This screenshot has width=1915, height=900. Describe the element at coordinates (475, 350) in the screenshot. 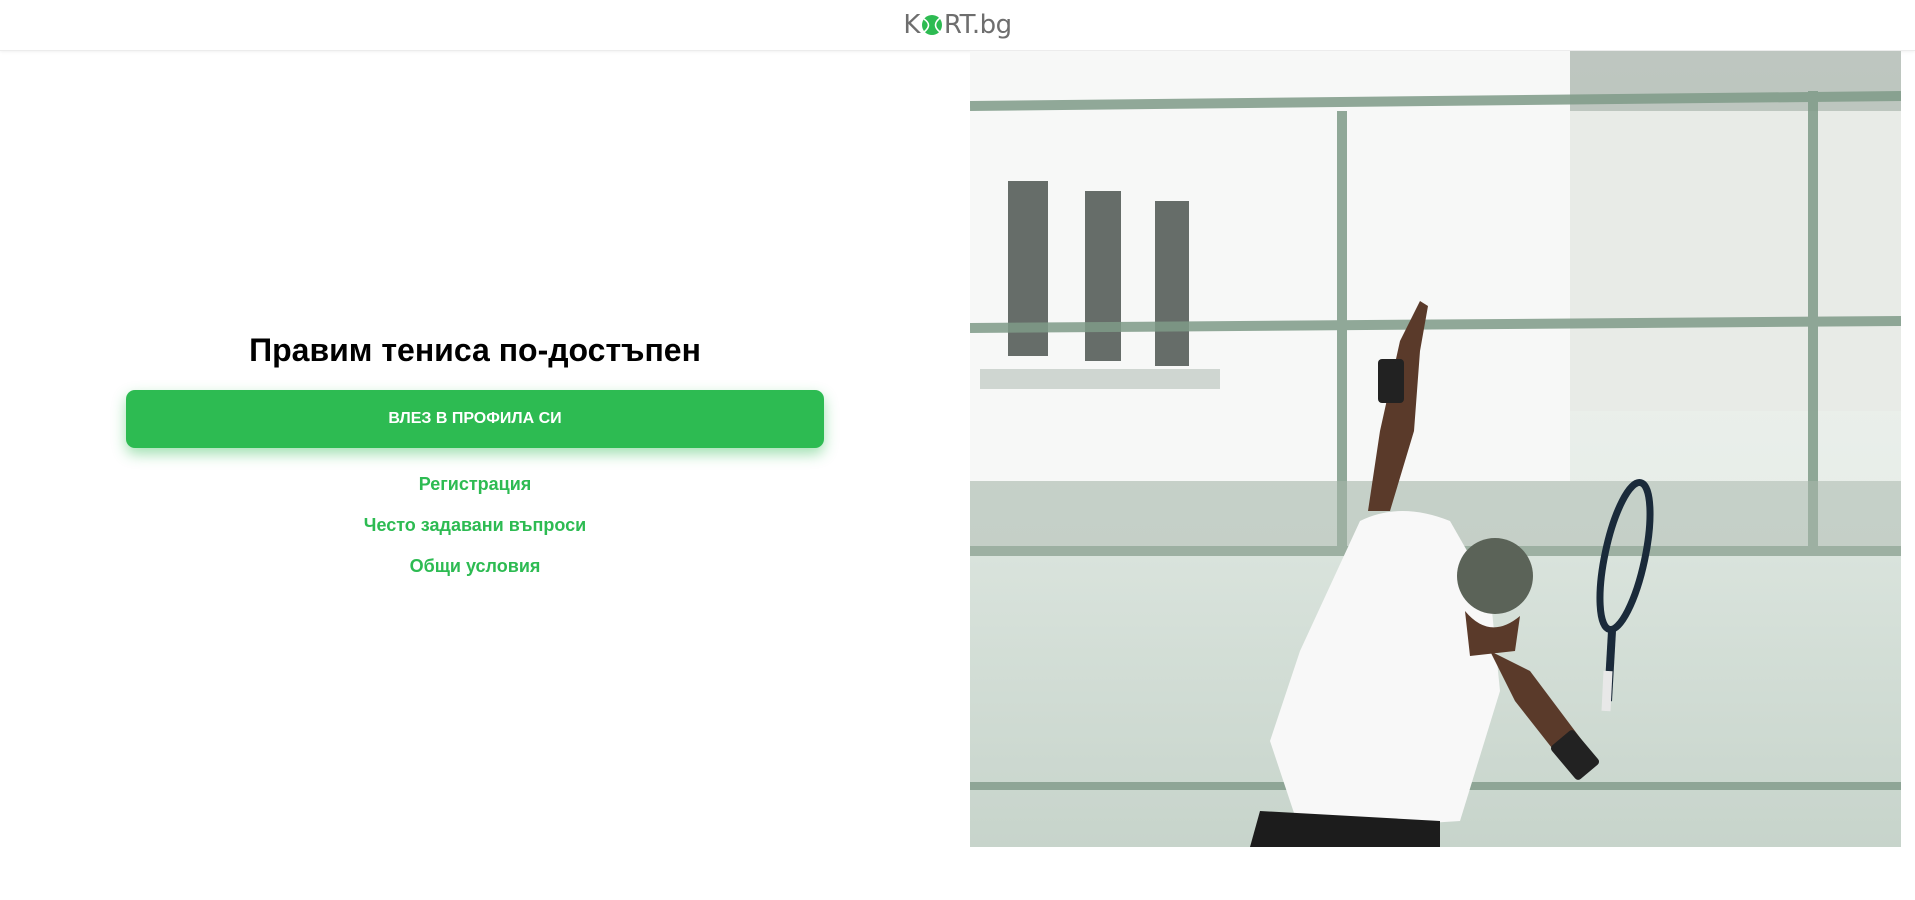

I see `page-title: Правим тениса по-достъпен` at that location.